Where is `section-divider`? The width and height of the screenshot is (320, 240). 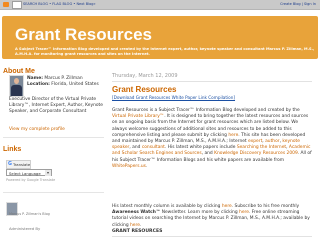 section-divider is located at coordinates (212, 236).